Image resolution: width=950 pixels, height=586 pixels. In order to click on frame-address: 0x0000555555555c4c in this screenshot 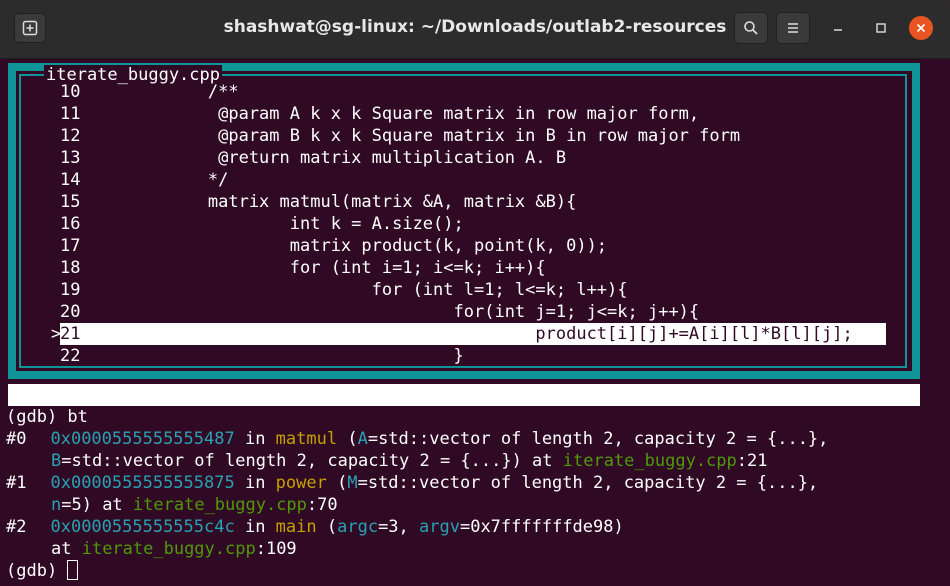, I will do `click(142, 527)`.